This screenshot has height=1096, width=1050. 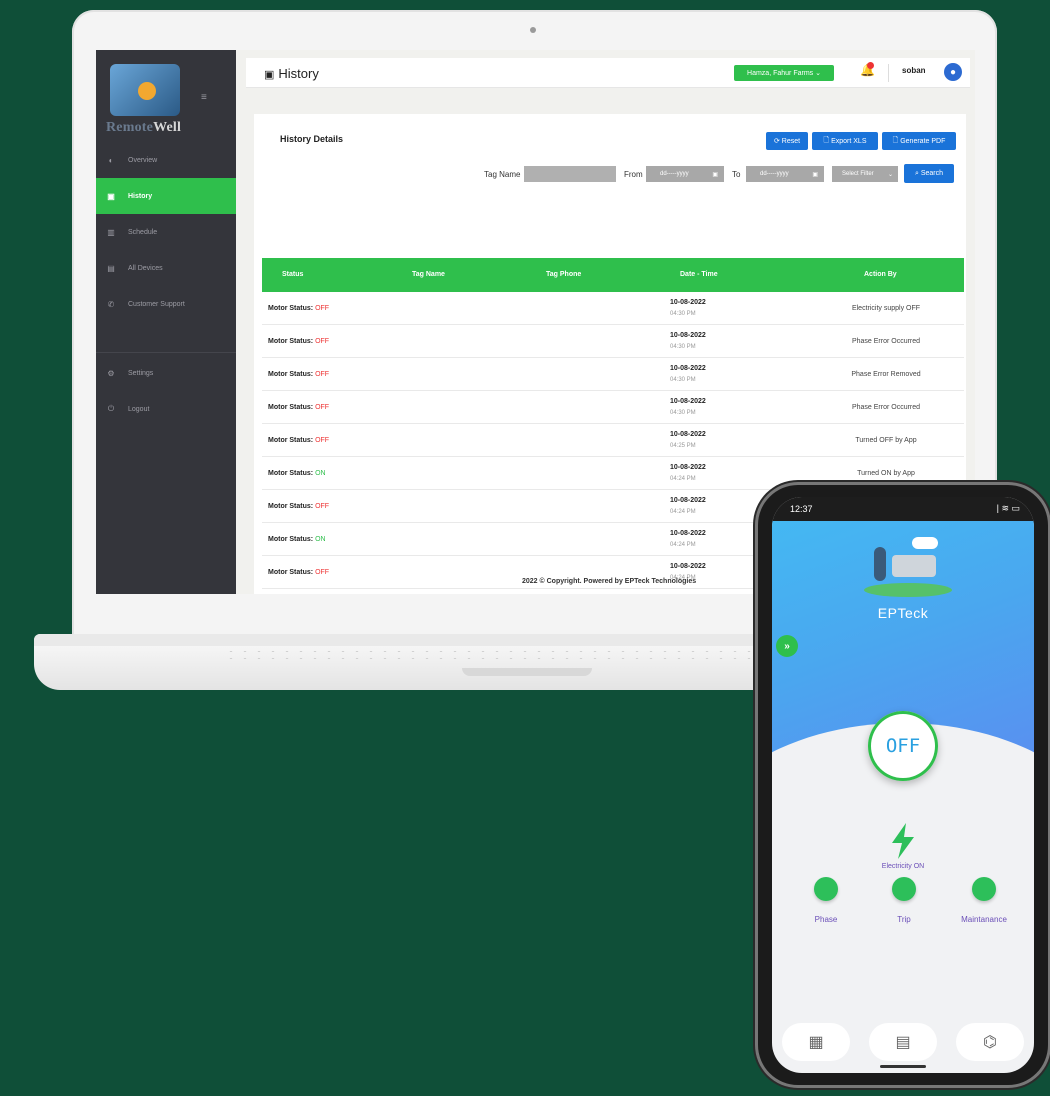 I want to click on logo-text: RemoteWell, so click(x=144, y=127).